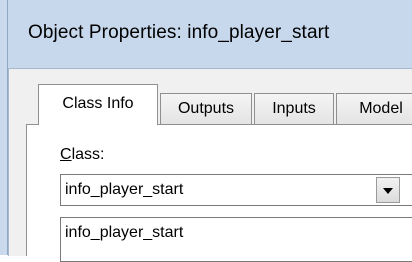 This screenshot has height=262, width=412. I want to click on class-combobox-value: info_player_start, so click(124, 189).